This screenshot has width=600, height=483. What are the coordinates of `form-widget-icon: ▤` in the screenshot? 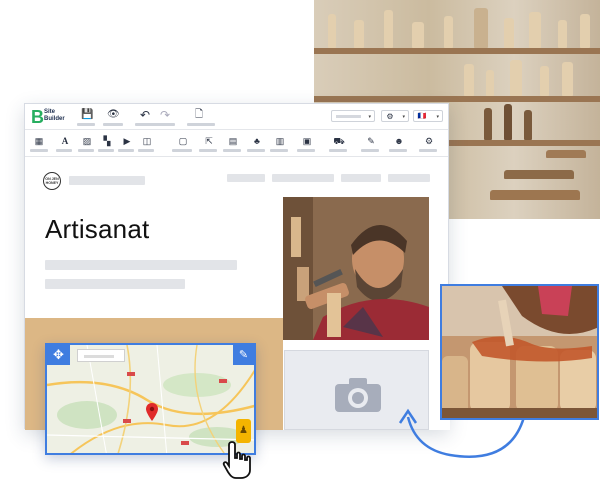 It's located at (233, 141).